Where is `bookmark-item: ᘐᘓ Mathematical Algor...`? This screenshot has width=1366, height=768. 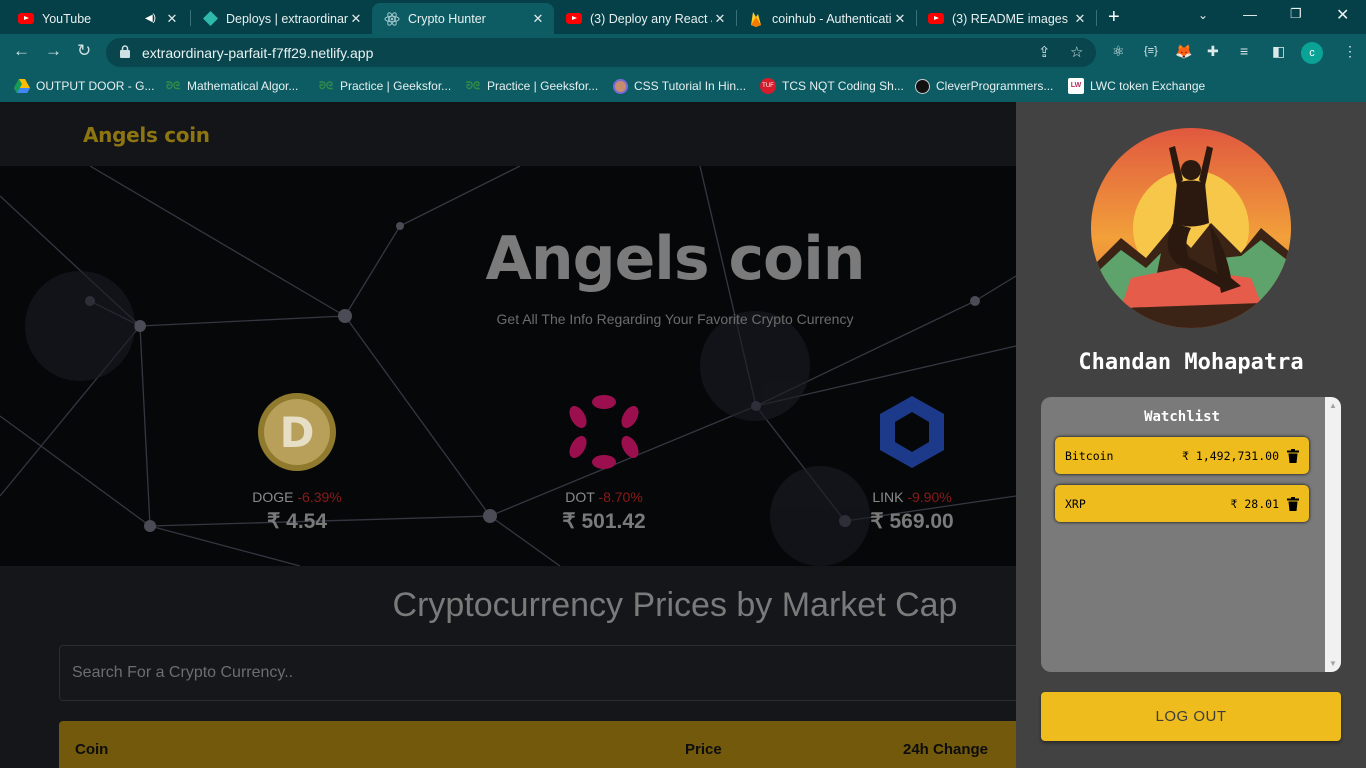
bookmark-item: ᘐᘓ Mathematical Algor... is located at coordinates (231, 86).